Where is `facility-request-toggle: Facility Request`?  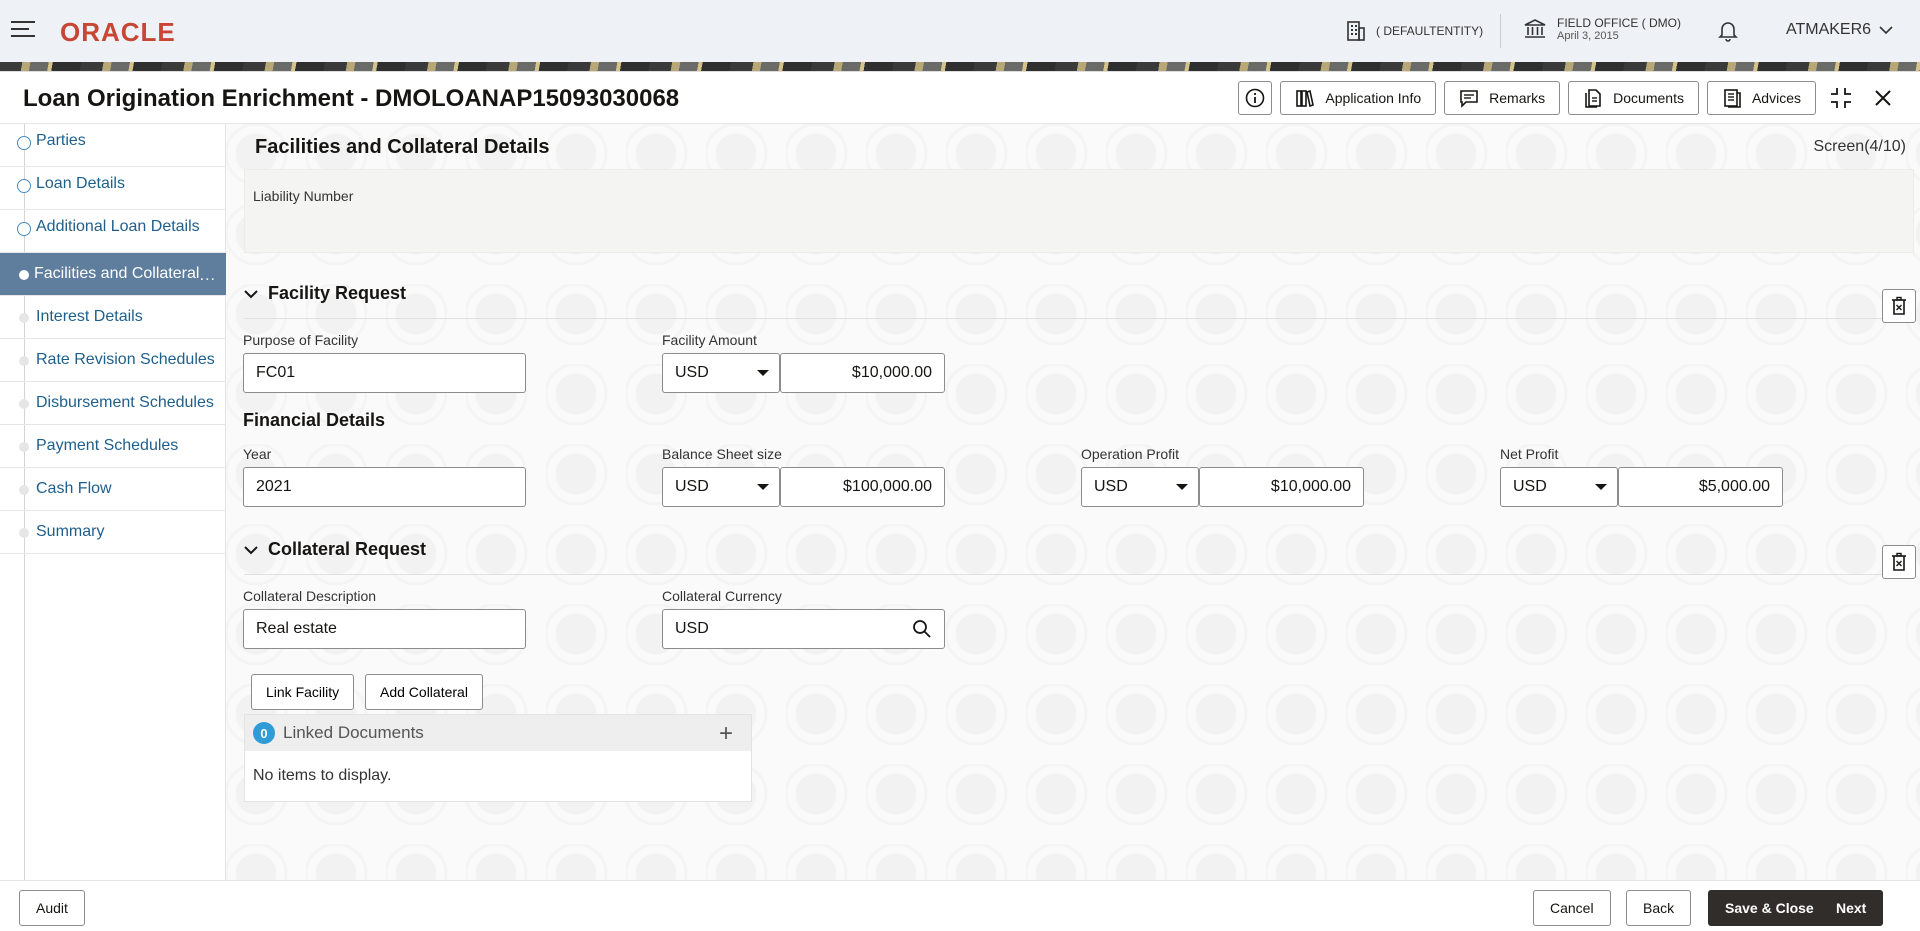 facility-request-toggle: Facility Request is located at coordinates (325, 293).